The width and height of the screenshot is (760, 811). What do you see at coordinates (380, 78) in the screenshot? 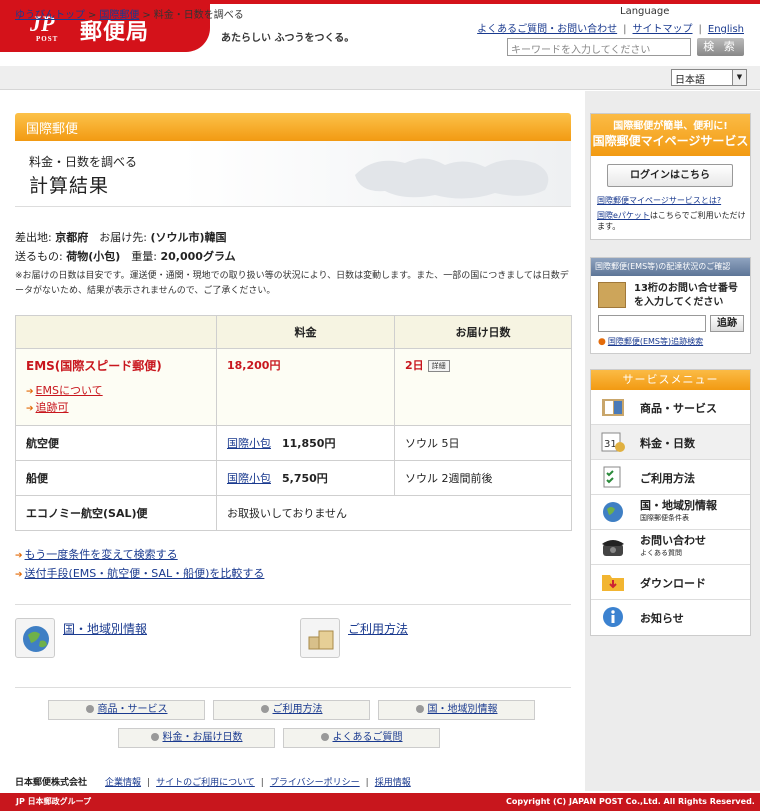
I see `breadcrumb-bar` at bounding box center [380, 78].